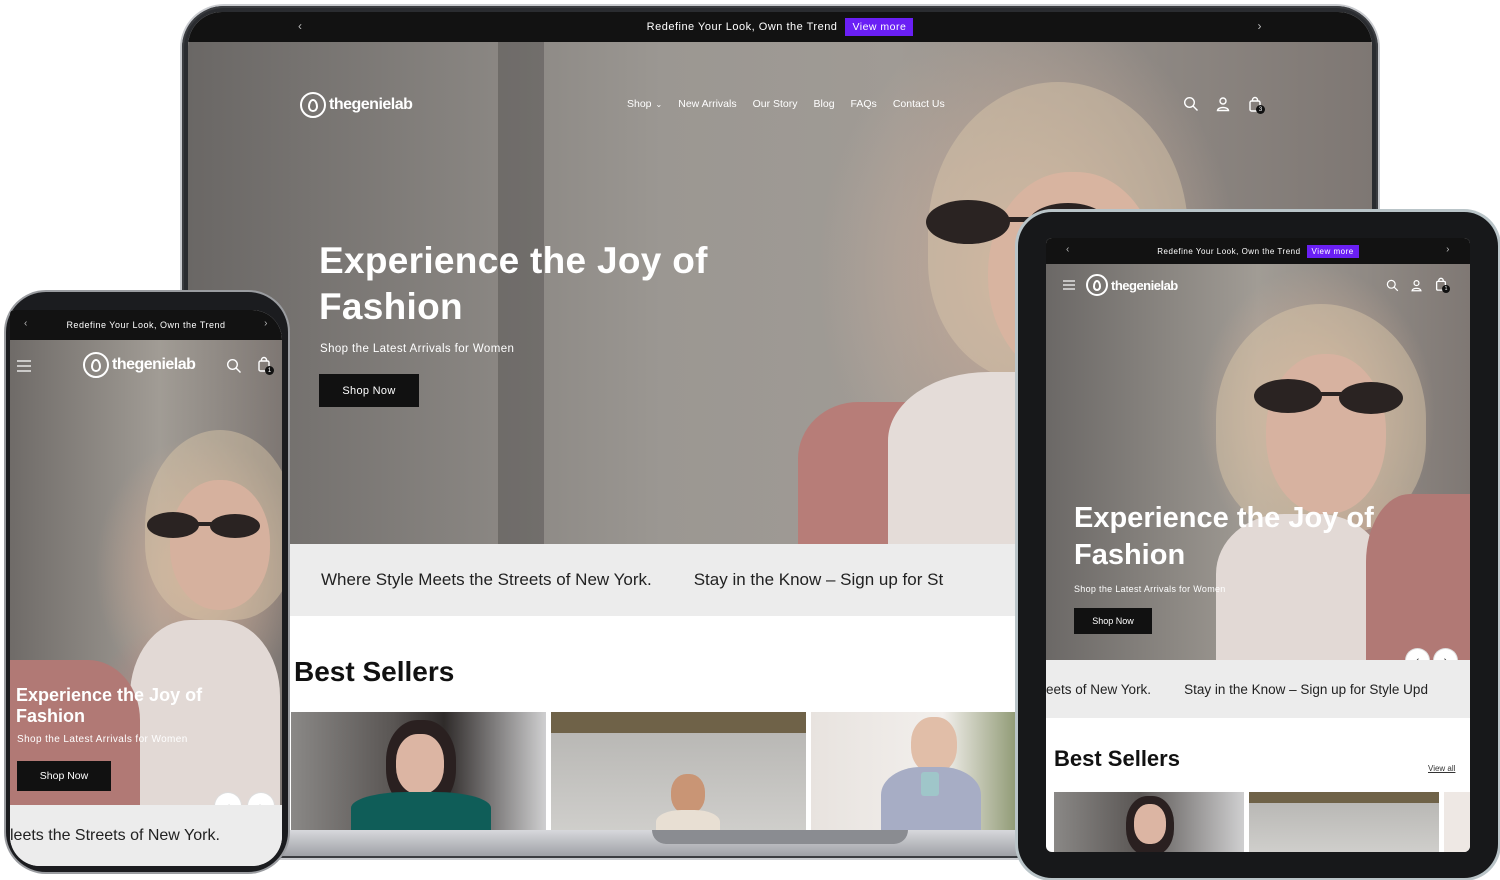  Describe the element at coordinates (371, 104) in the screenshot. I see `brand-name: thegenielab` at that location.